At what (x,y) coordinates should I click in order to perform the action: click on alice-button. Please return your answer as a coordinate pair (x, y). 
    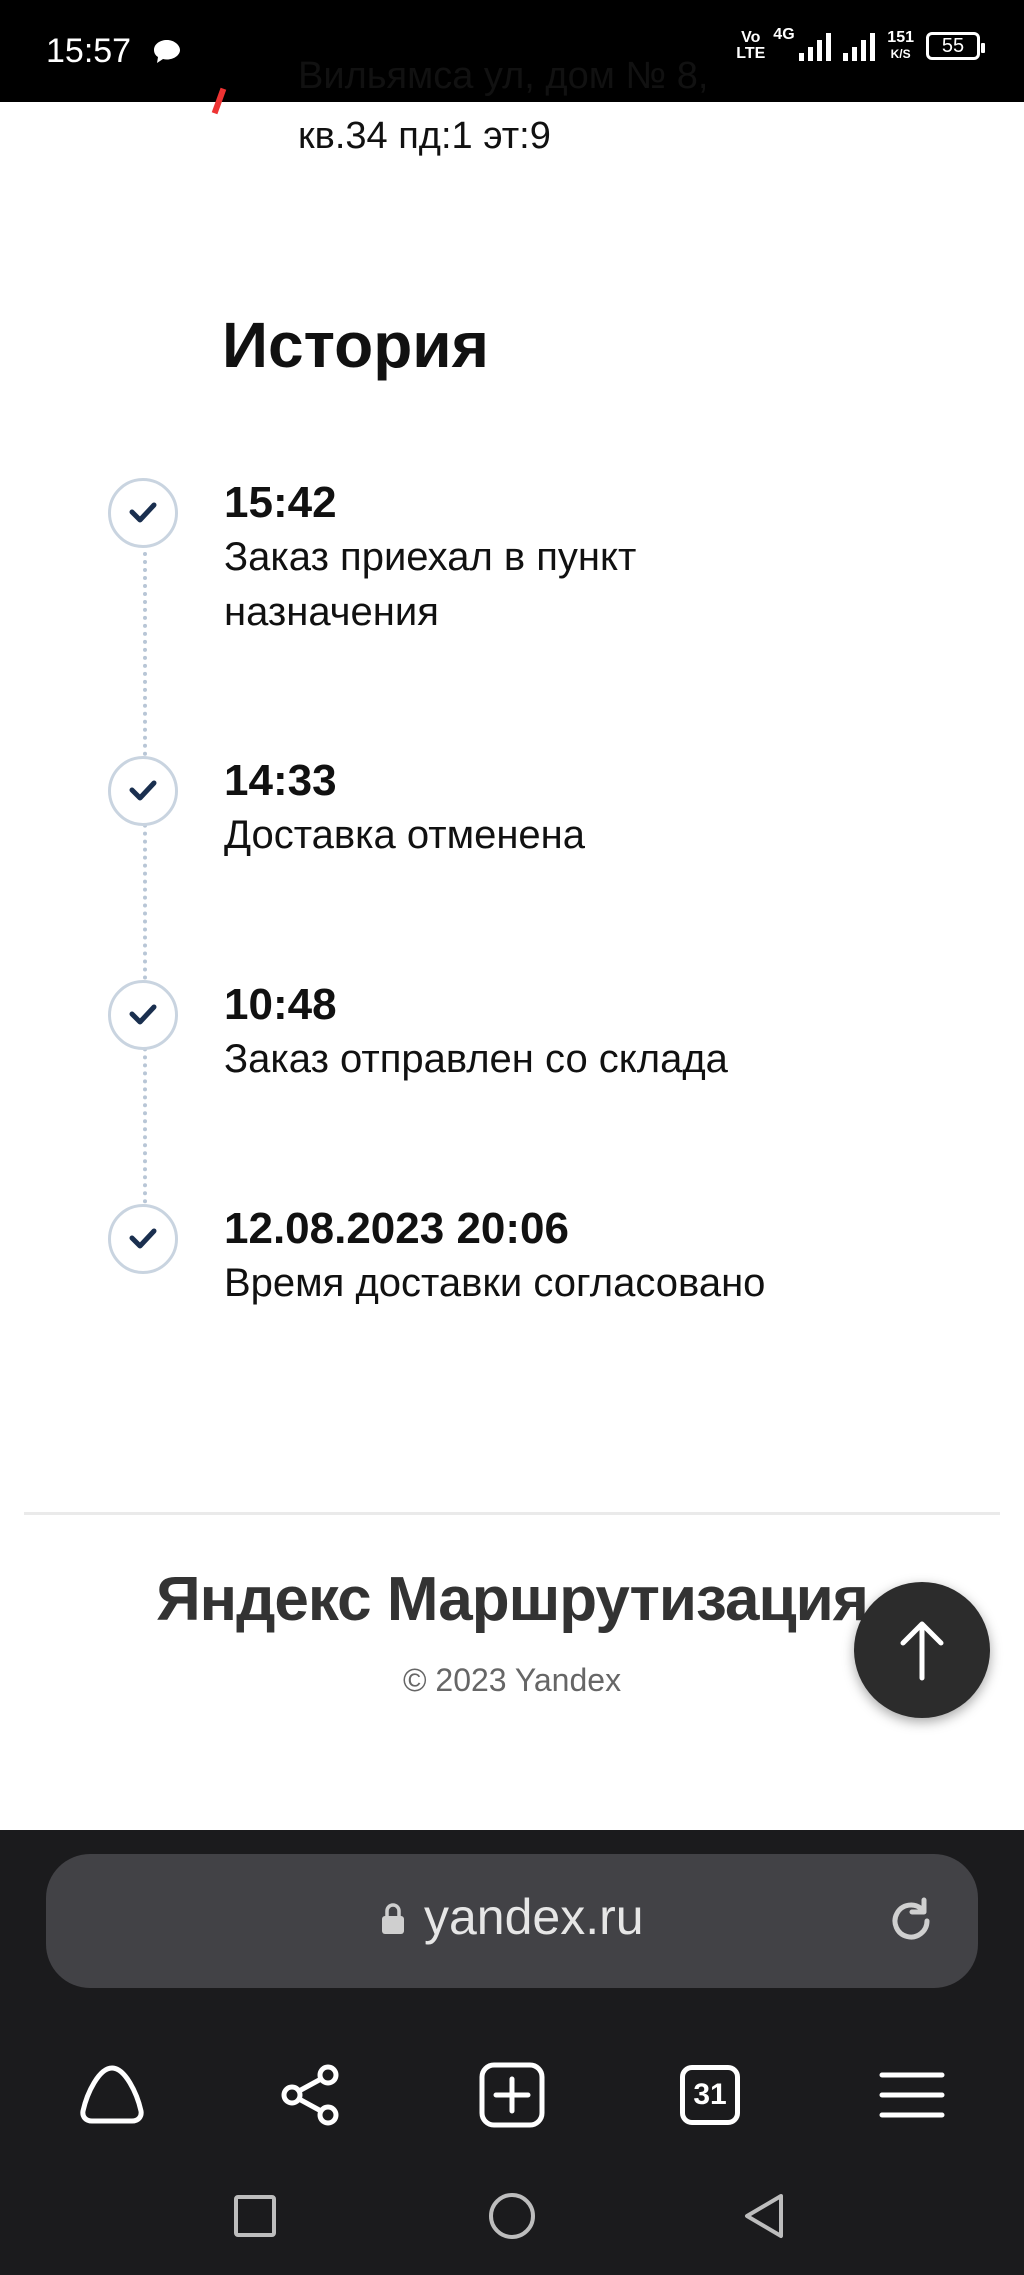
    Looking at the image, I should click on (112, 2095).